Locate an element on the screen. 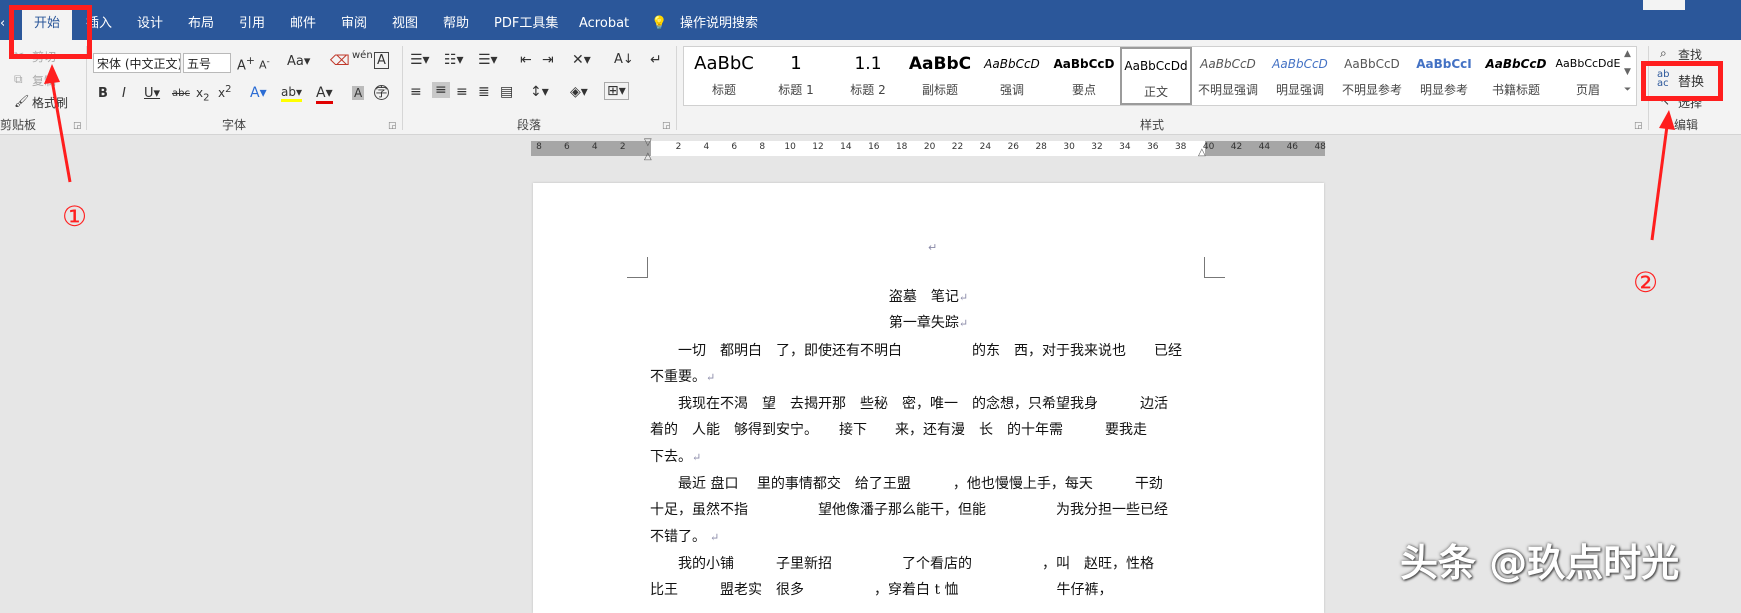 This screenshot has width=1741, height=613. watermark: 头条 @玖点时光 is located at coordinates (1540, 563).